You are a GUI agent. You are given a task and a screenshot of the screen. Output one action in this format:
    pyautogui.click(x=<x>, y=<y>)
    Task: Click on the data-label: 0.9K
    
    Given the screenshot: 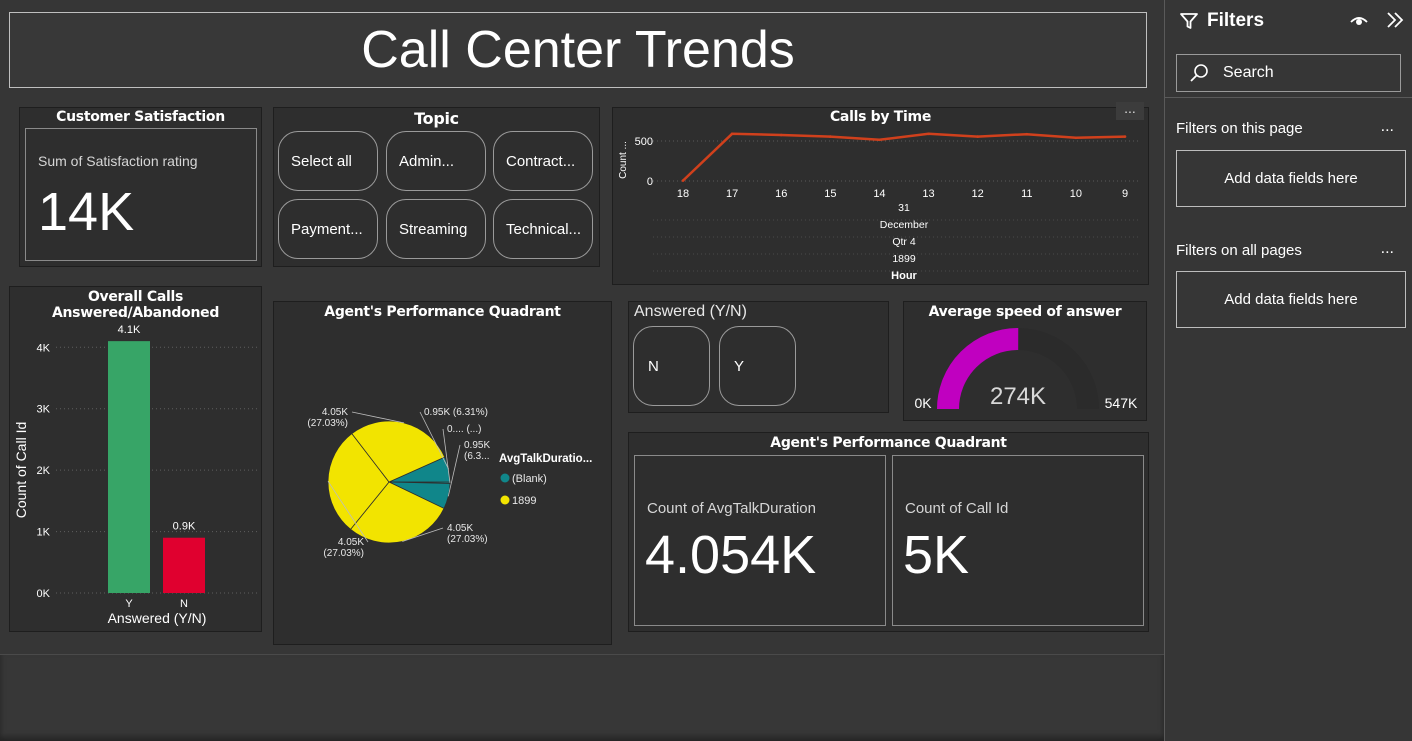 What is the action you would take?
    pyautogui.click(x=184, y=527)
    